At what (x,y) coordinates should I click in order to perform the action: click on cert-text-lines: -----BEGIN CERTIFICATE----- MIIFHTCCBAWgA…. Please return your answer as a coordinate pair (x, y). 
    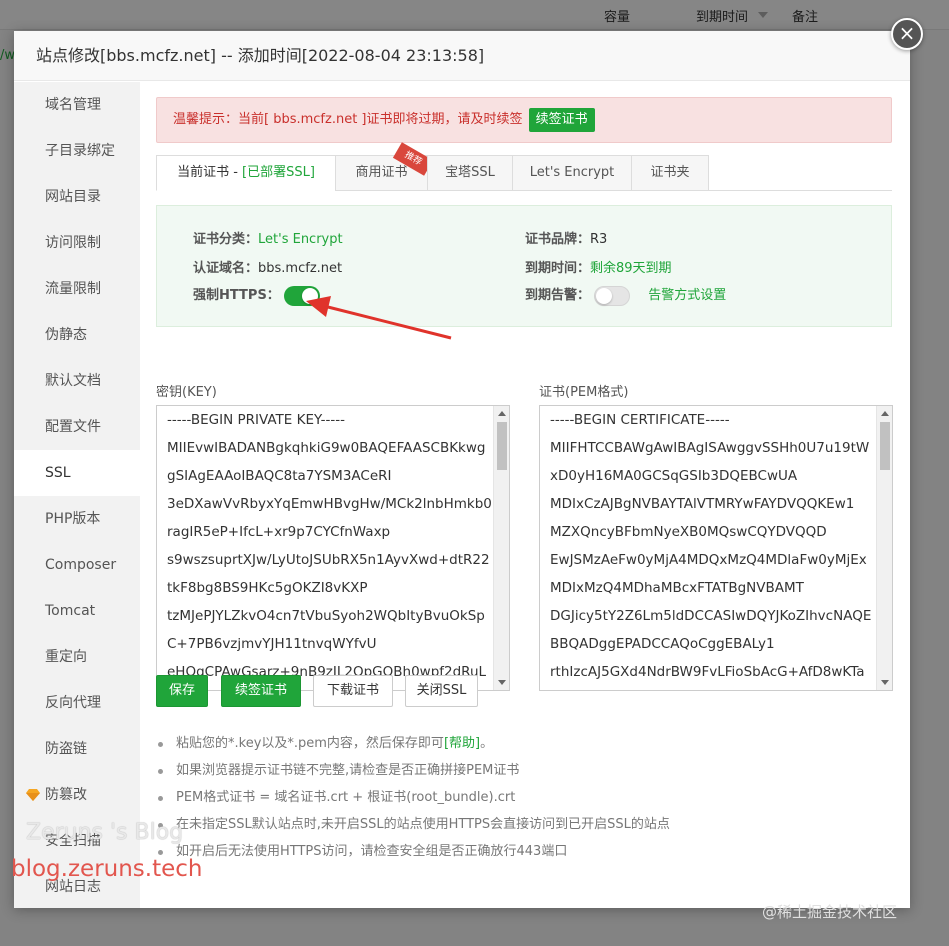
    Looking at the image, I should click on (716, 548).